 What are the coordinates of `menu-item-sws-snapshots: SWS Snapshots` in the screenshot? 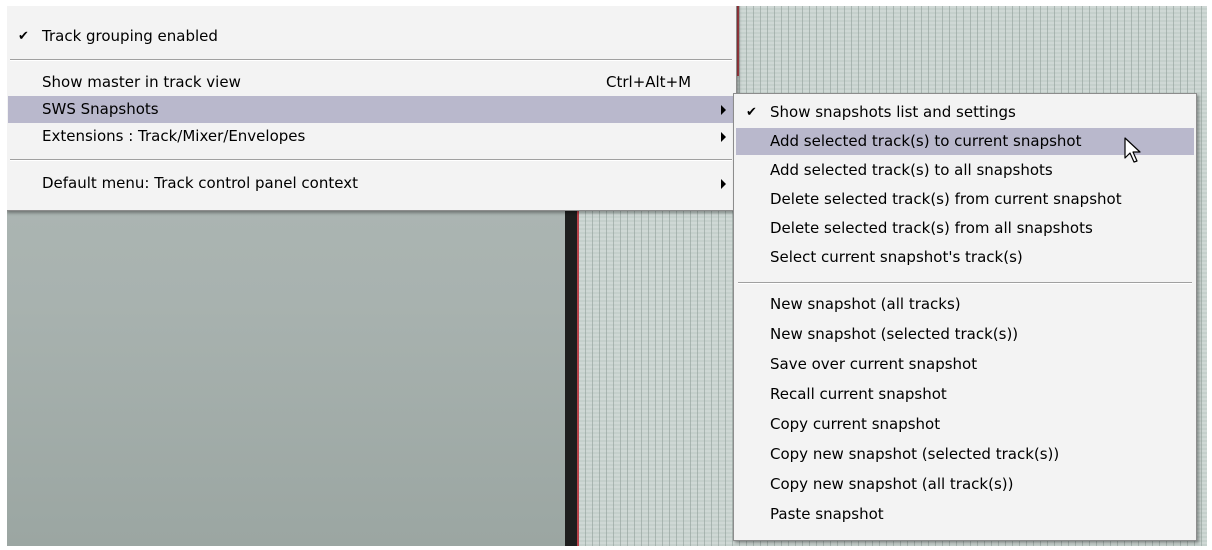 It's located at (371, 109).